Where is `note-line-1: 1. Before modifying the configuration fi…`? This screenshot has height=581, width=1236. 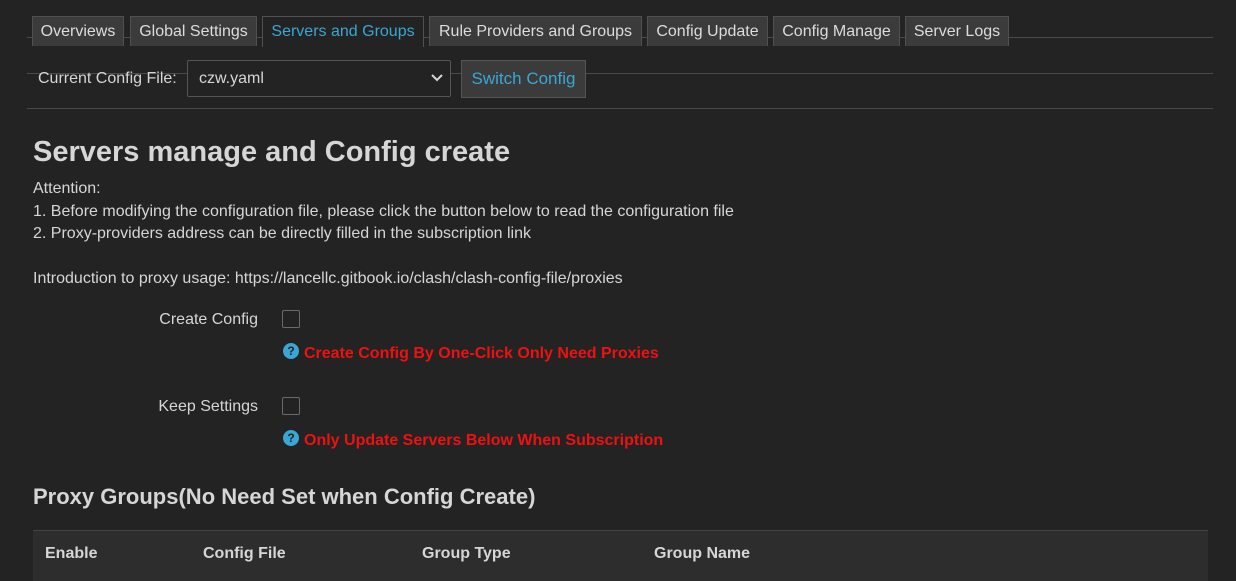
note-line-1: 1. Before modifying the configuration fi… is located at coordinates (383, 211).